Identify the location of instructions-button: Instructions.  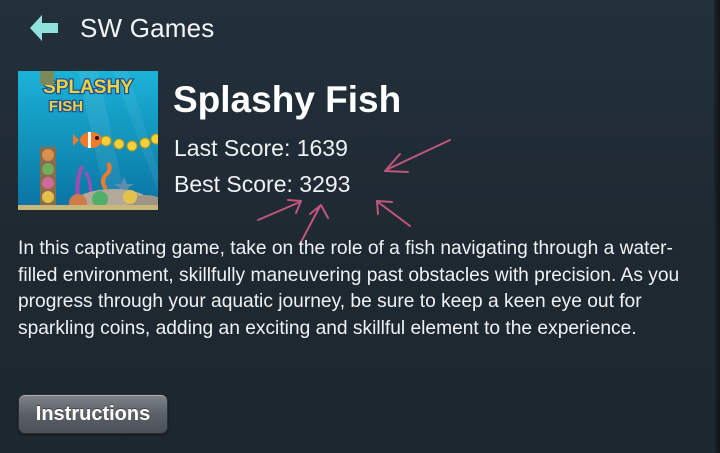
(93, 414).